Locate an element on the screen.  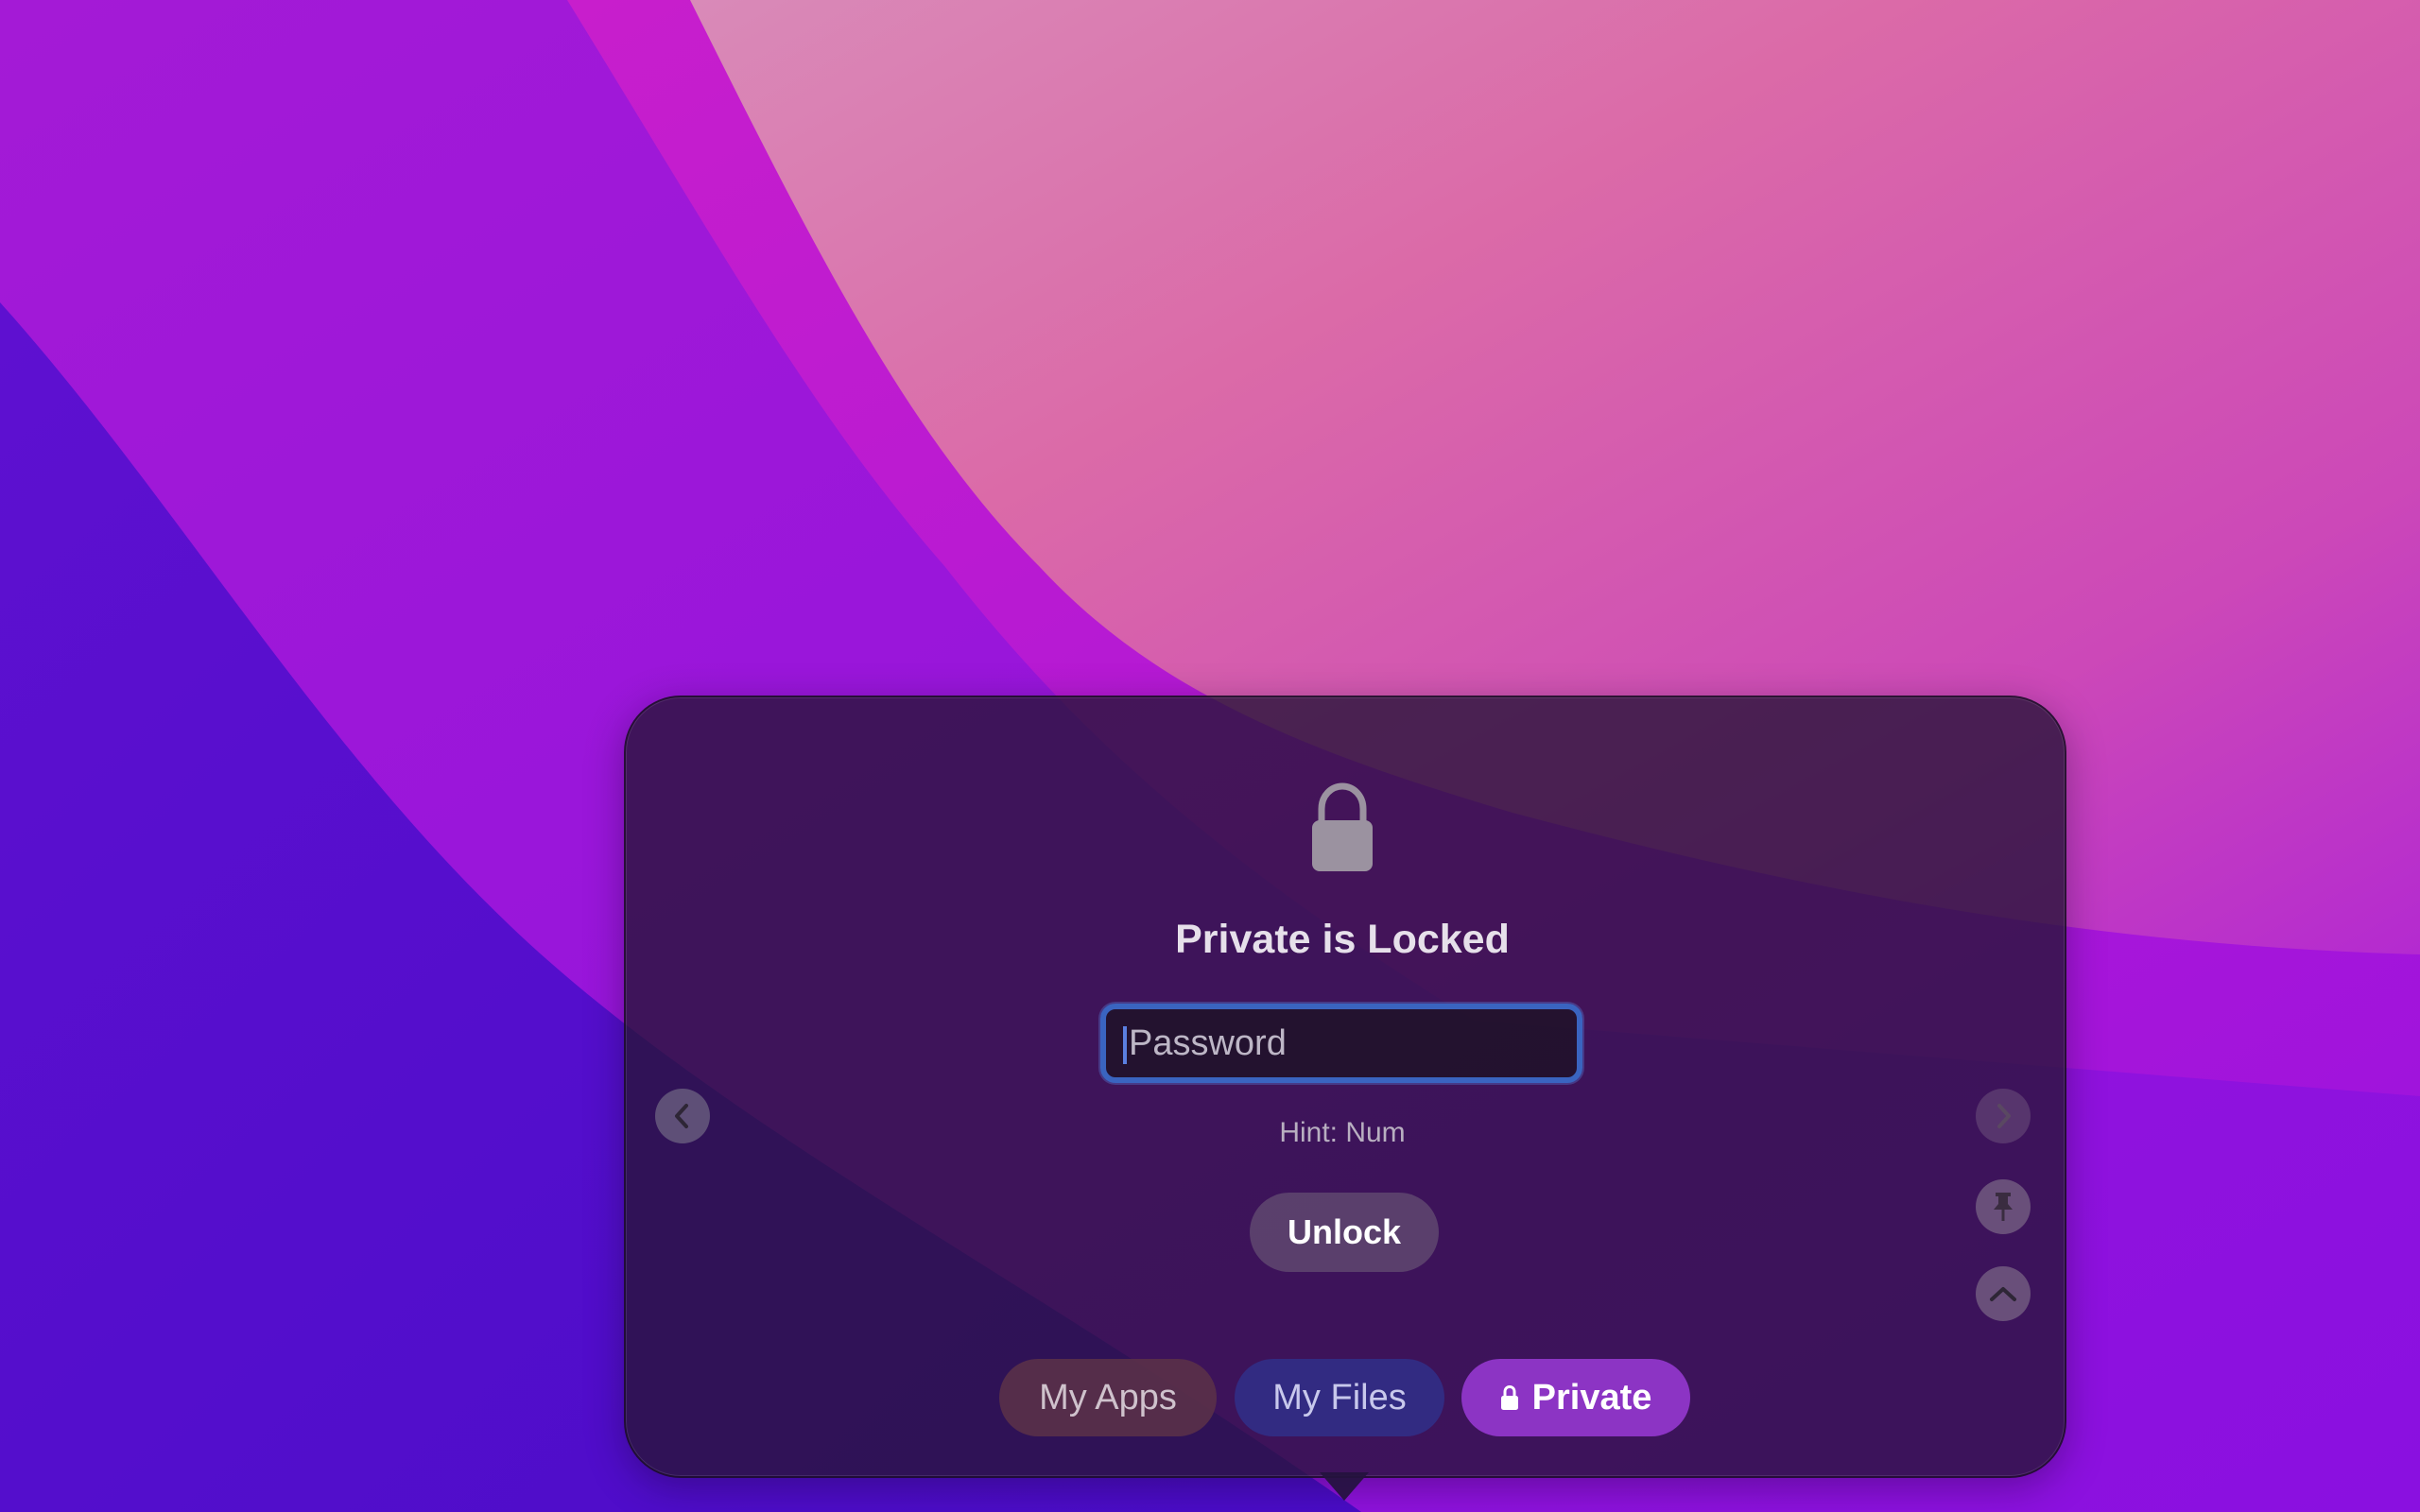
tab-label: Private is located at coordinates (1591, 1397).